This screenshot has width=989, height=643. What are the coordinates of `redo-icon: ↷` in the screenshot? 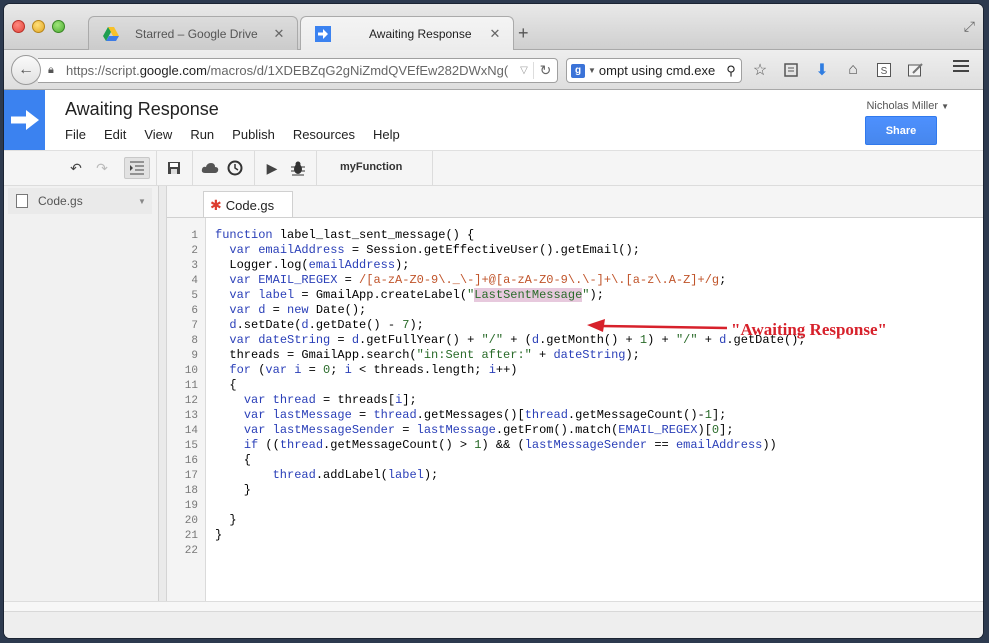 It's located at (102, 168).